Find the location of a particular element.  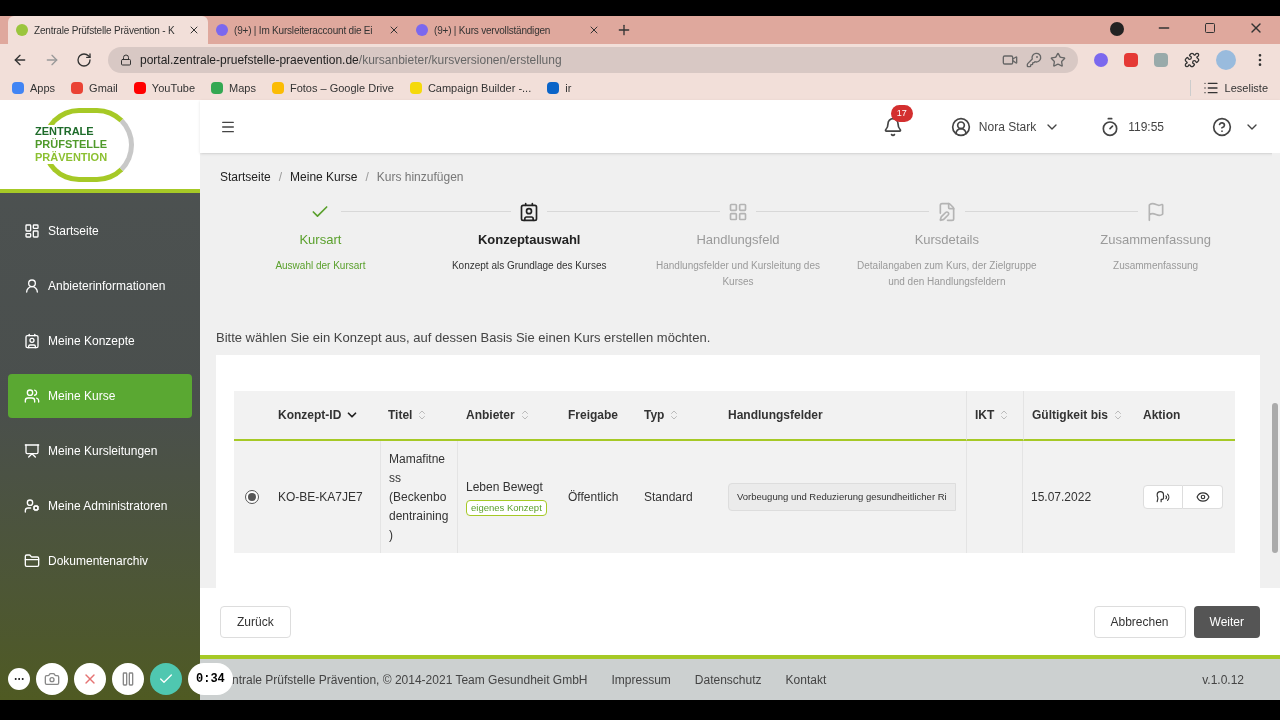

reading-list: Leseliste is located at coordinates (1228, 88).